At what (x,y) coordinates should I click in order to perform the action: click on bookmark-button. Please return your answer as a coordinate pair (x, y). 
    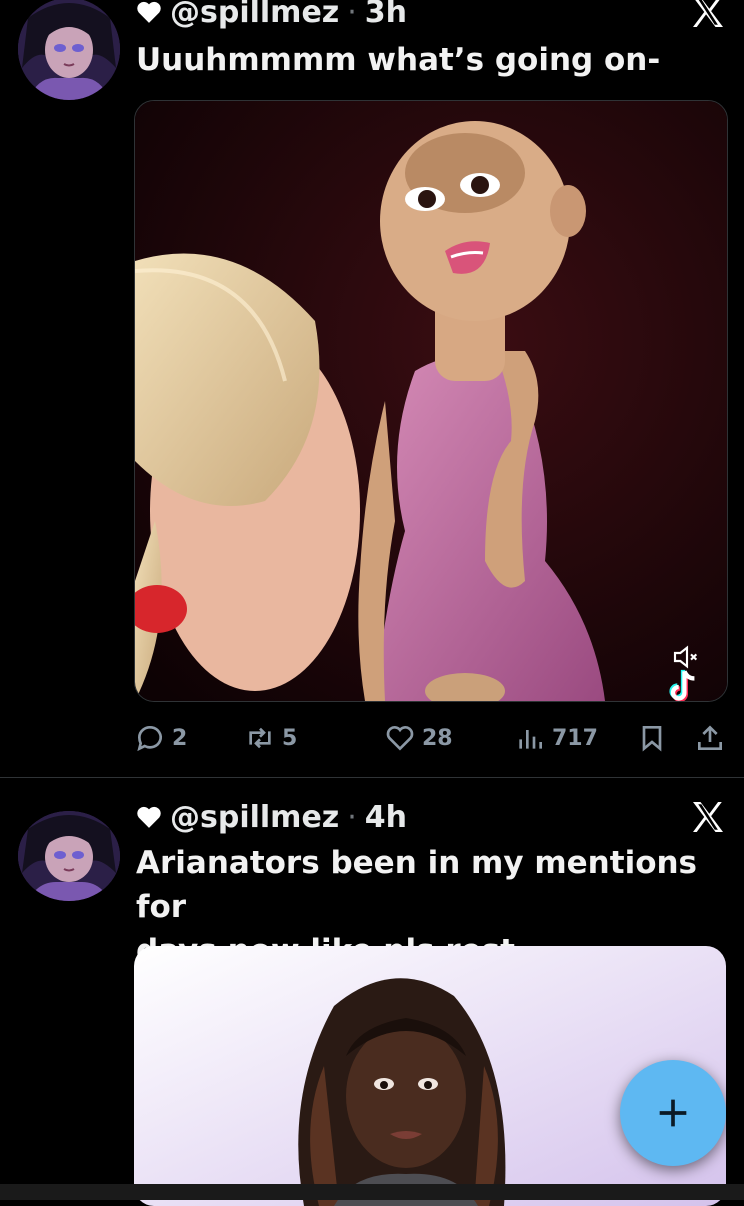
    Looking at the image, I should click on (652, 738).